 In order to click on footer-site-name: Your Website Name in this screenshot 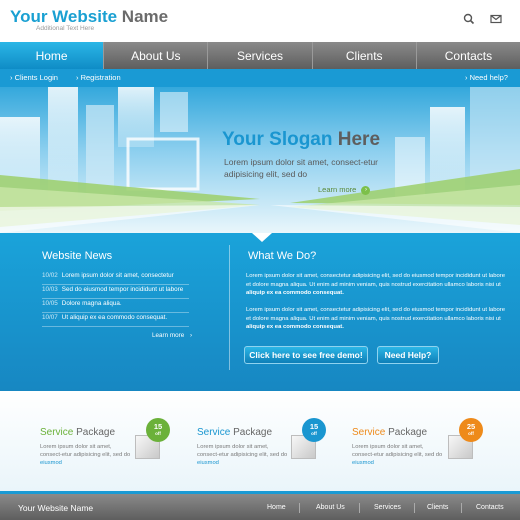, I will do `click(56, 508)`.